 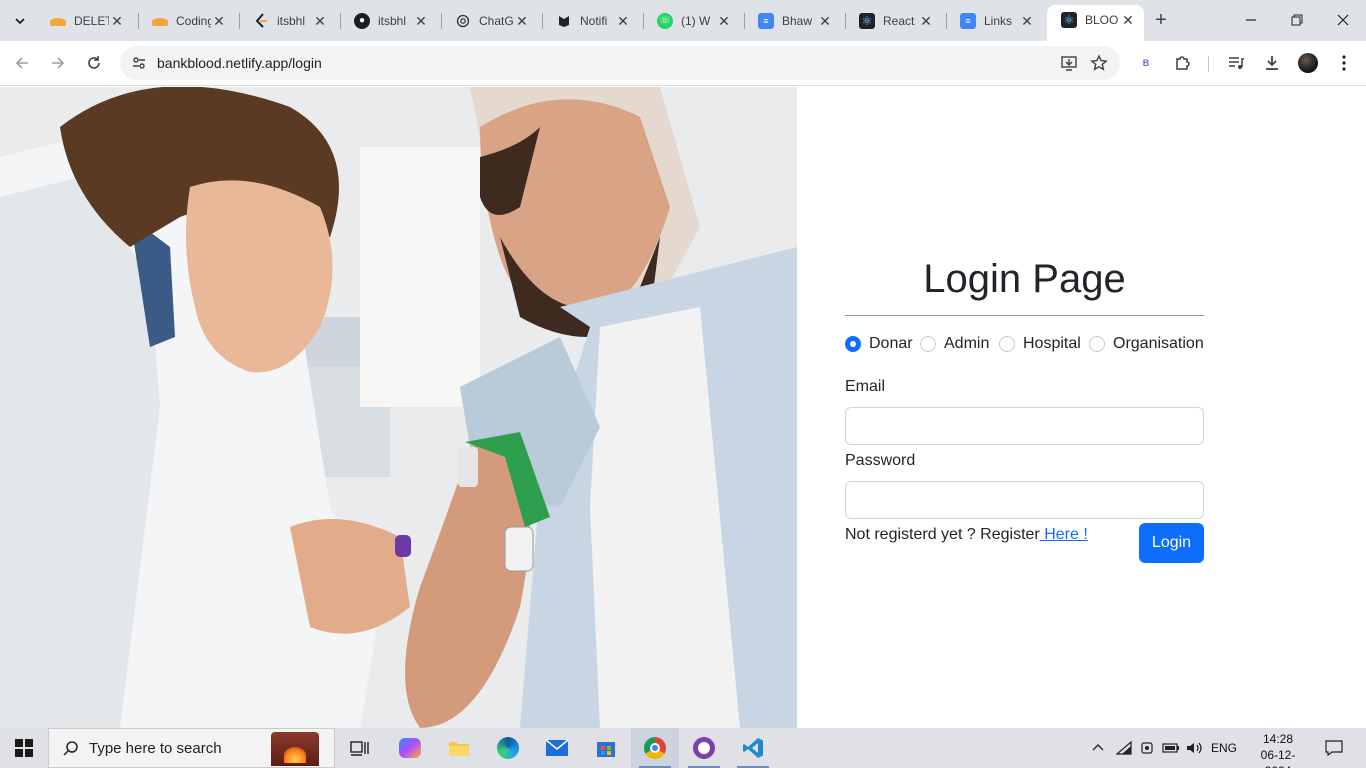 What do you see at coordinates (966, 535) in the screenshot?
I see `register-prompt: Not registerd yet ? Register Here !` at bounding box center [966, 535].